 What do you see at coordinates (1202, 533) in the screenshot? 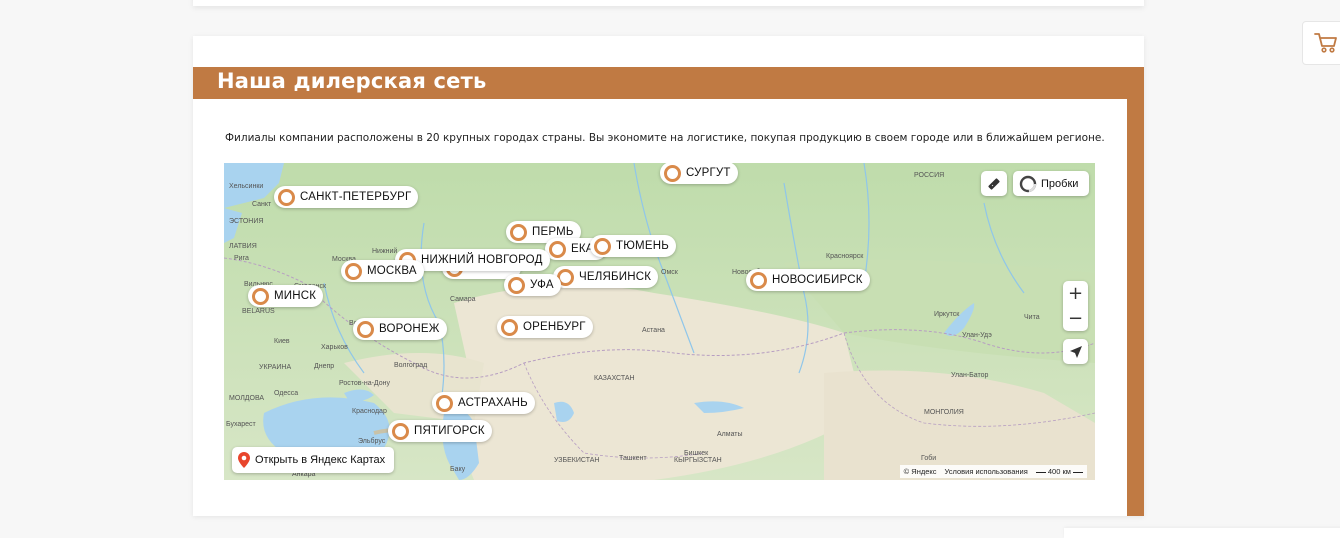
I see `next-card` at bounding box center [1202, 533].